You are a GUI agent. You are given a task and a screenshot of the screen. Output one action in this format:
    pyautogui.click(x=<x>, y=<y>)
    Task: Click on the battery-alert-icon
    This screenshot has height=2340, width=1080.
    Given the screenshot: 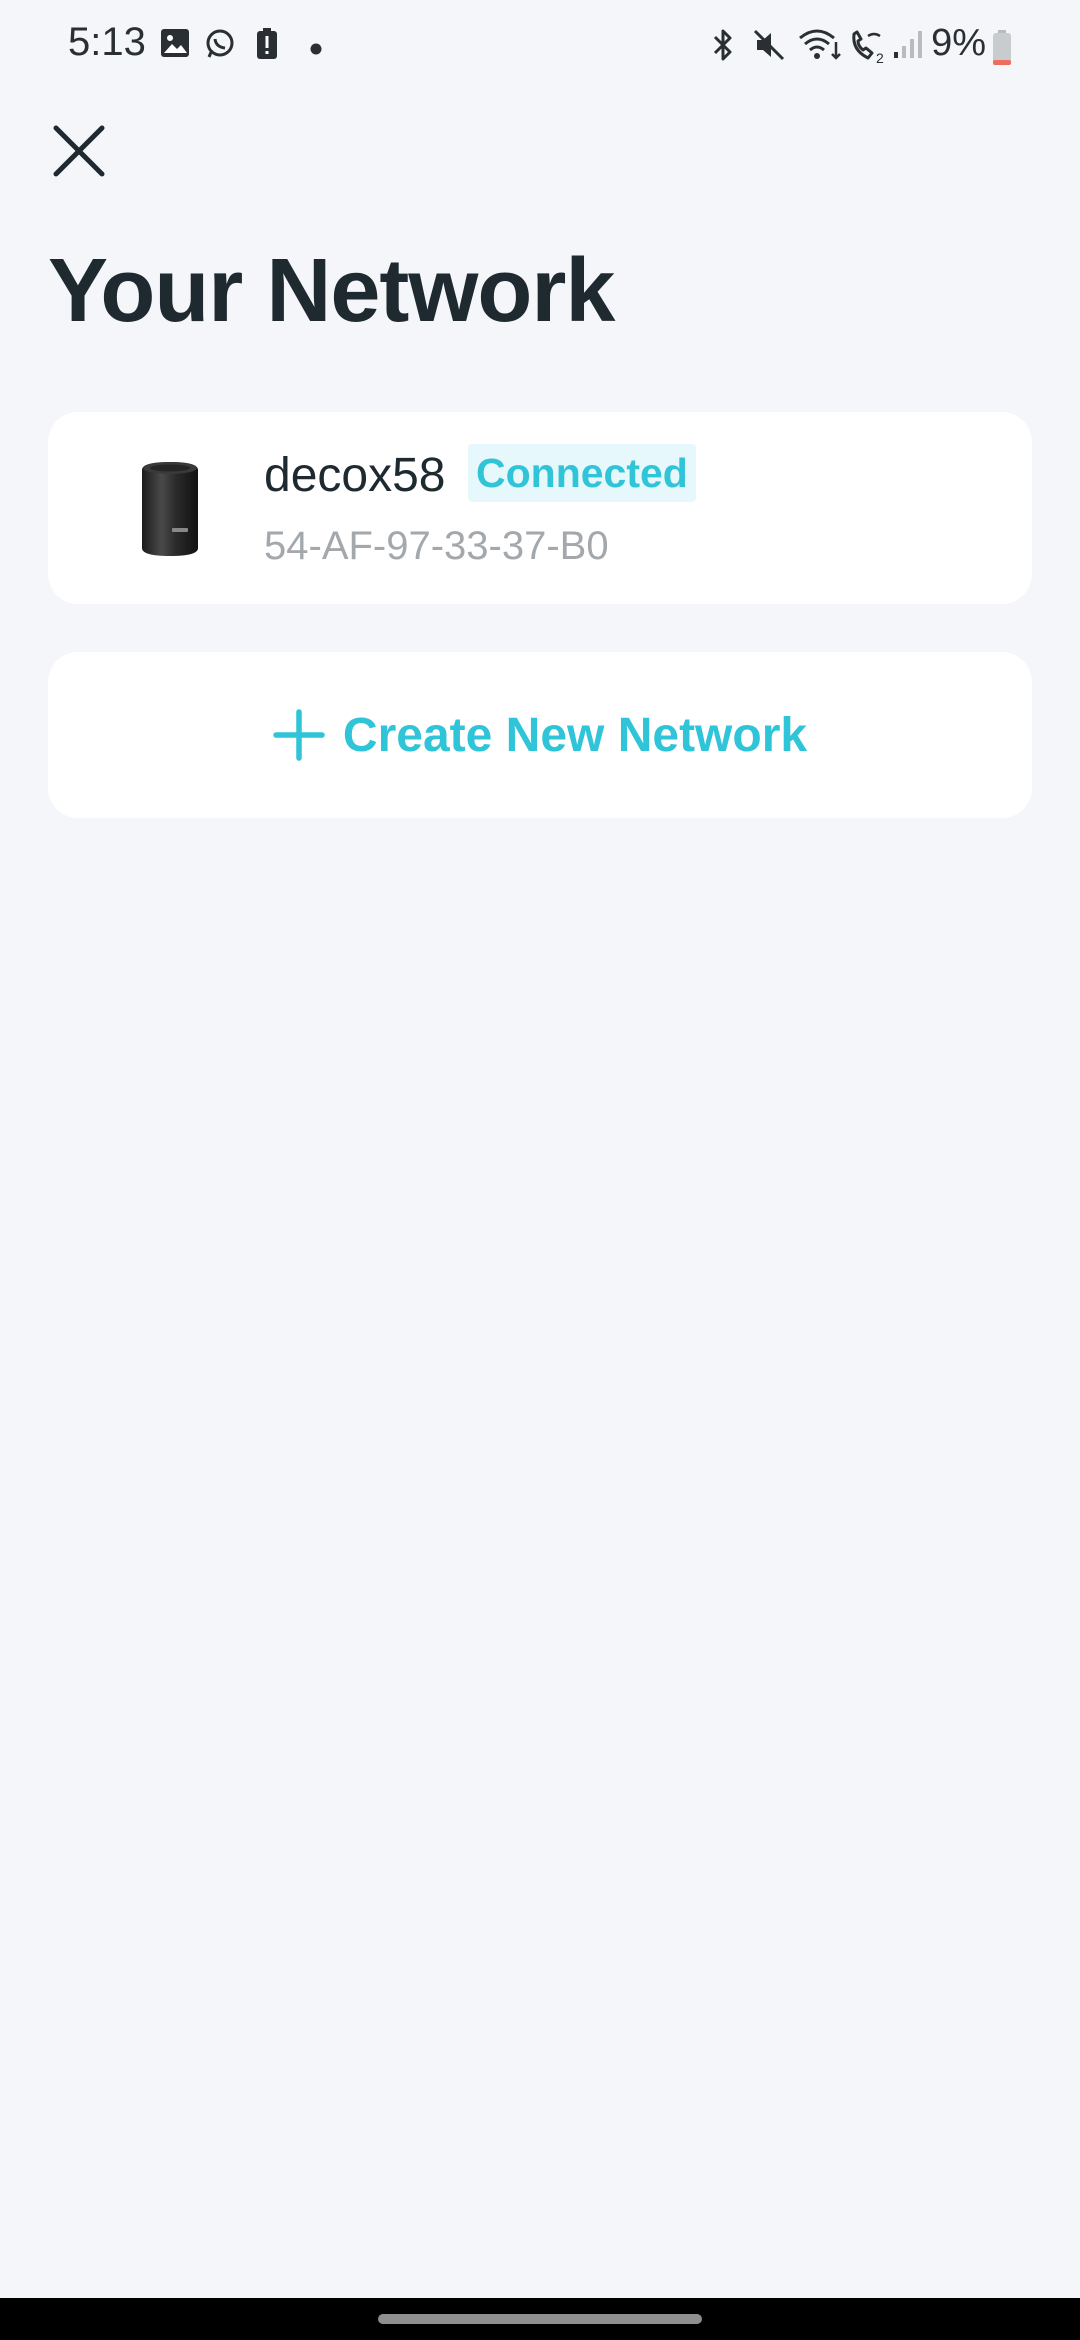 What is the action you would take?
    pyautogui.click(x=267, y=46)
    